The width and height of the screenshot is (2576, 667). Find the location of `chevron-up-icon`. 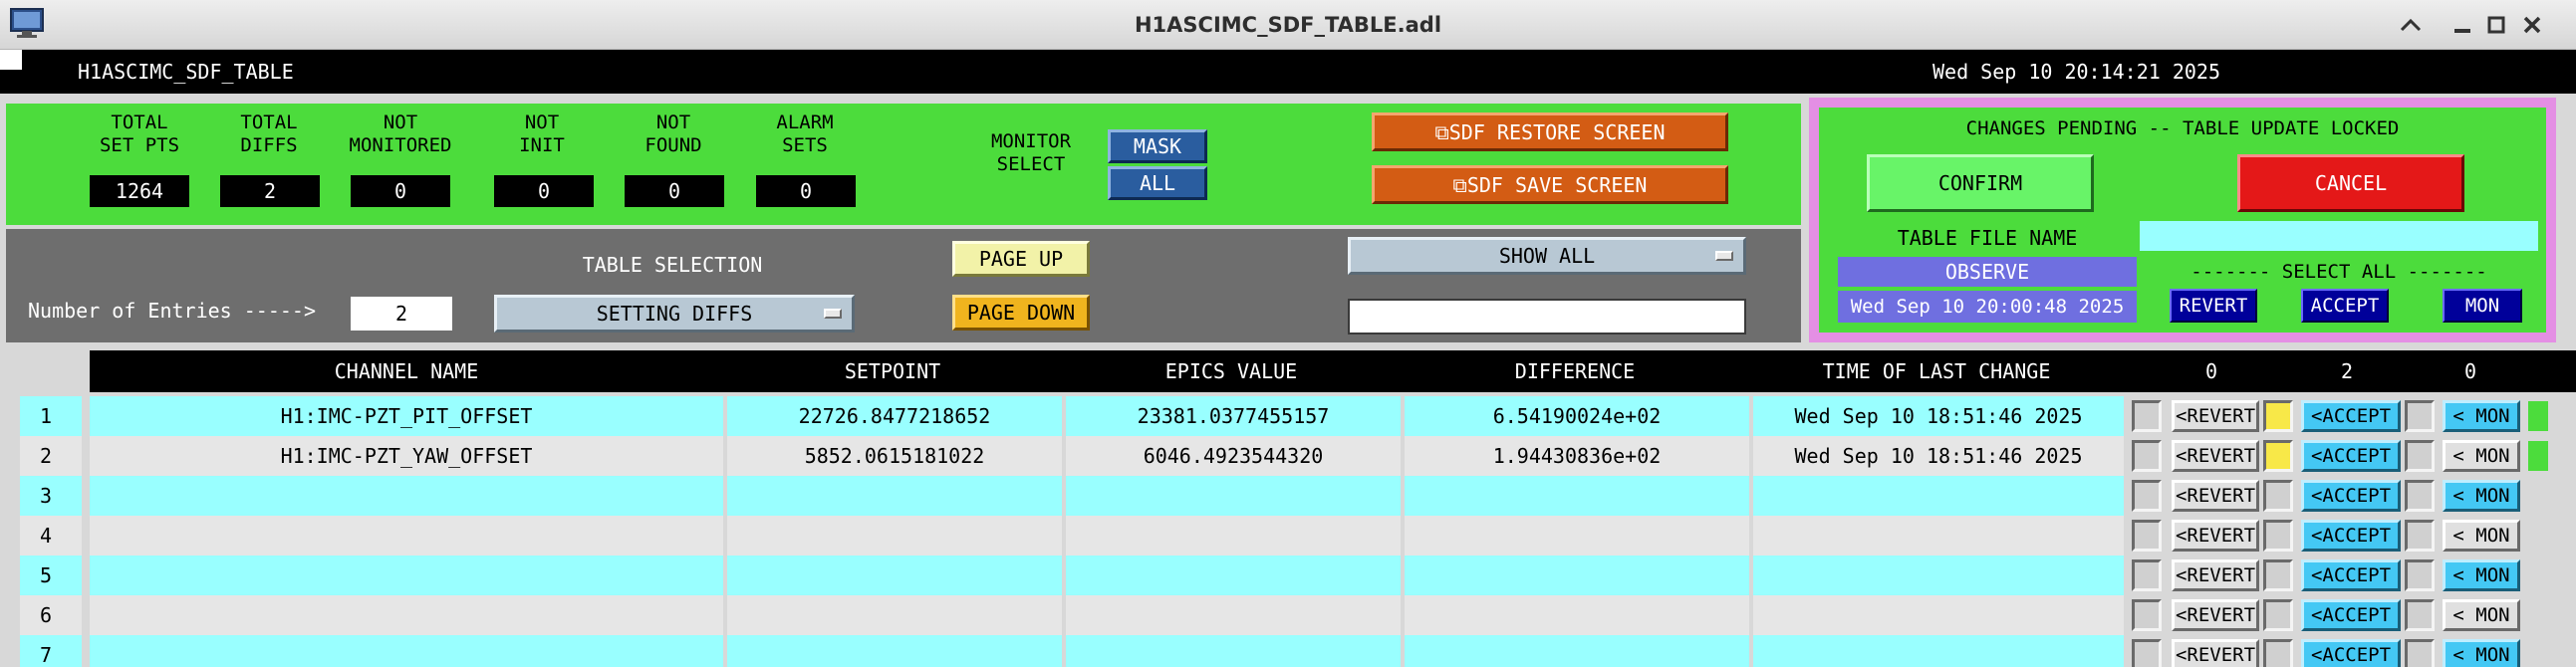

chevron-up-icon is located at coordinates (2411, 25).